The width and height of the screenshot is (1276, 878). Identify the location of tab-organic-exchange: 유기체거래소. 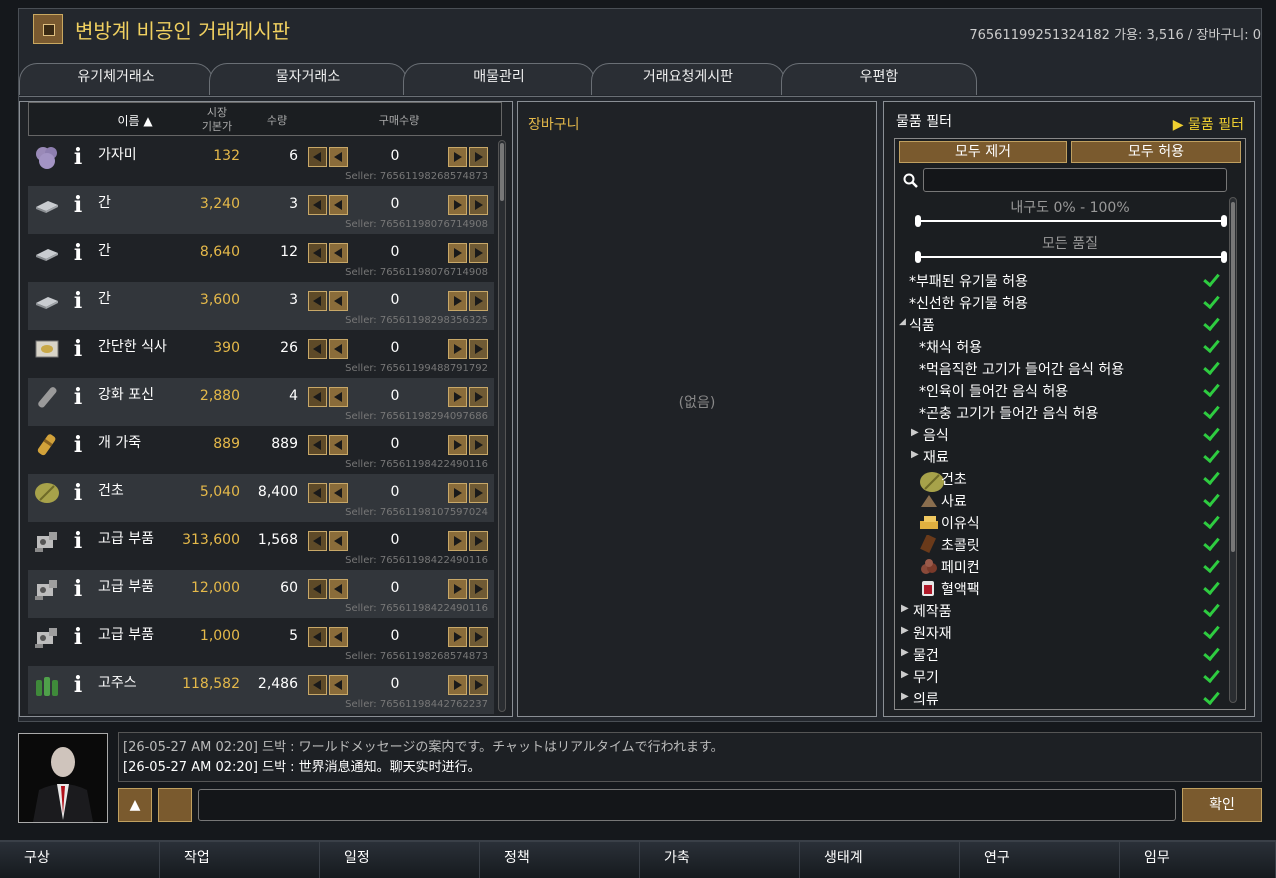
(116, 79).